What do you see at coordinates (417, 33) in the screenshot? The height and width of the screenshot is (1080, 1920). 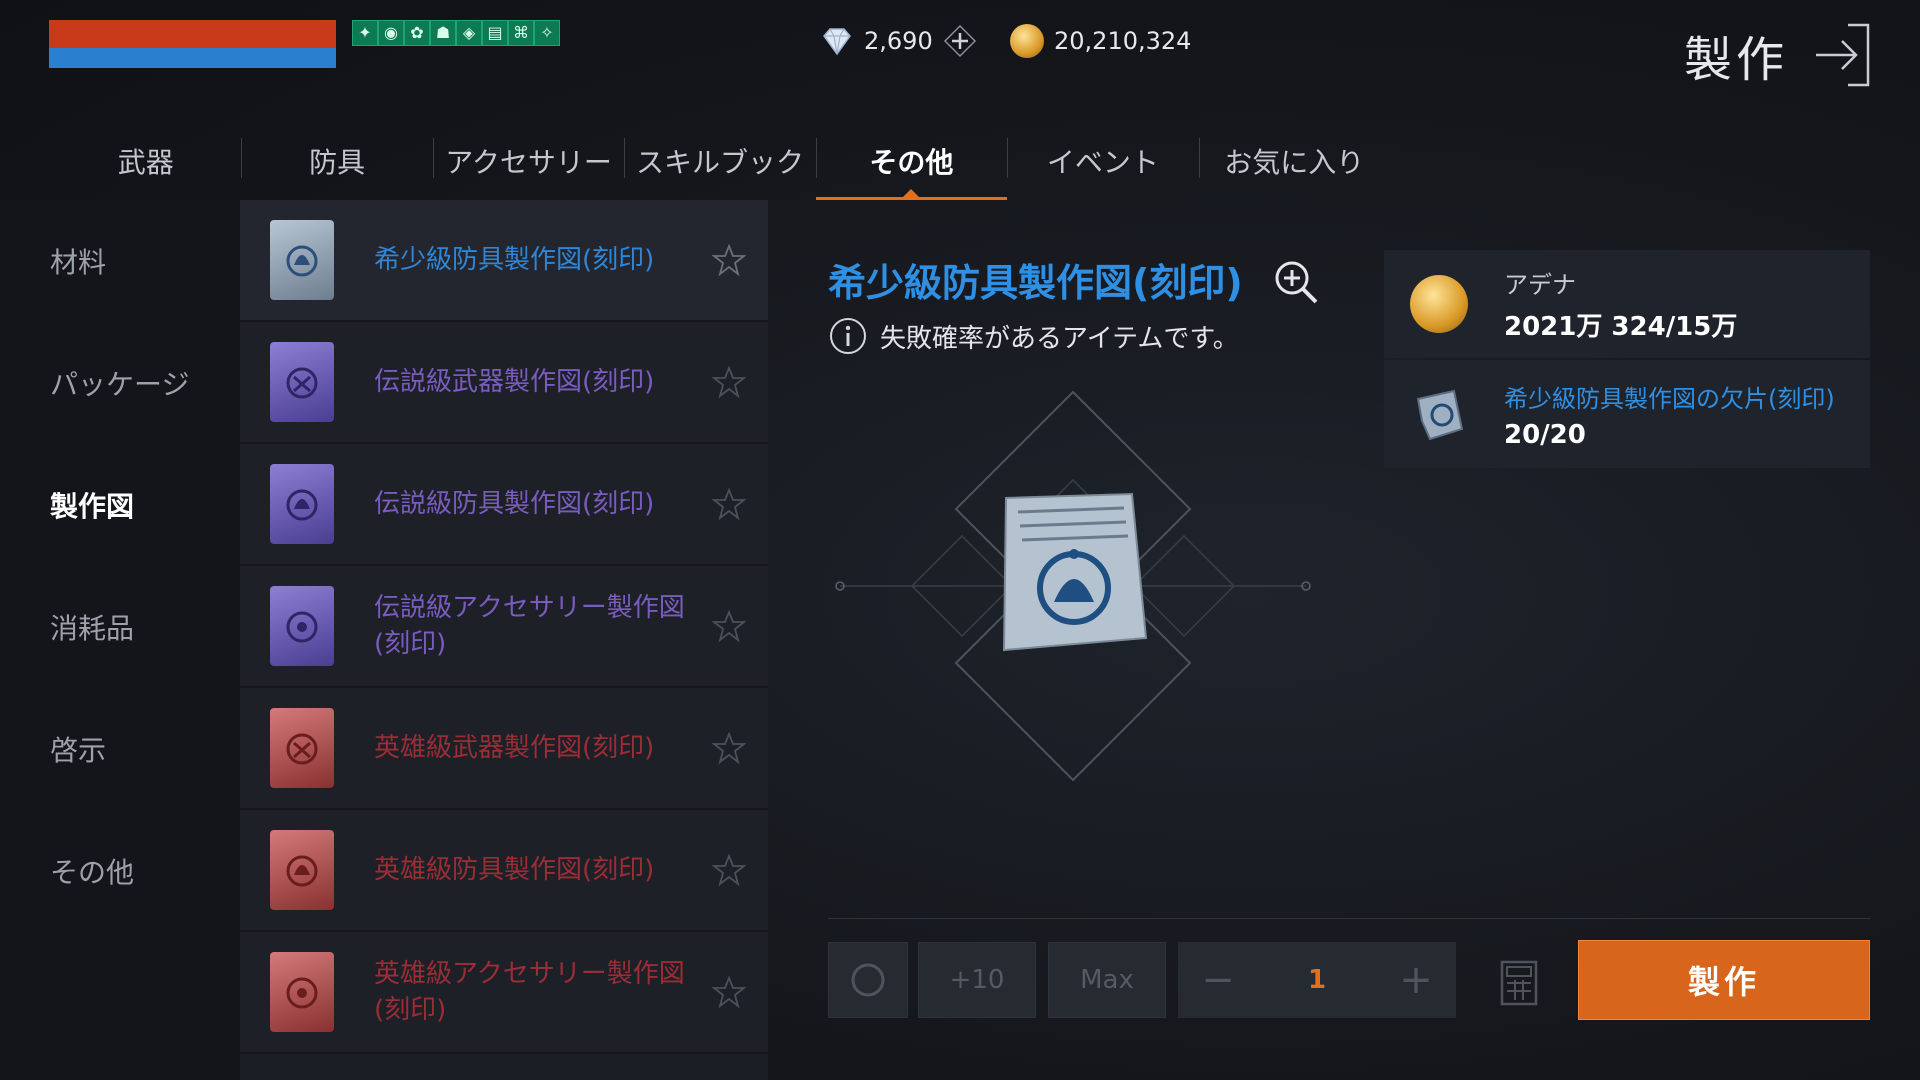 I see `buff-3-icon: ✿` at bounding box center [417, 33].